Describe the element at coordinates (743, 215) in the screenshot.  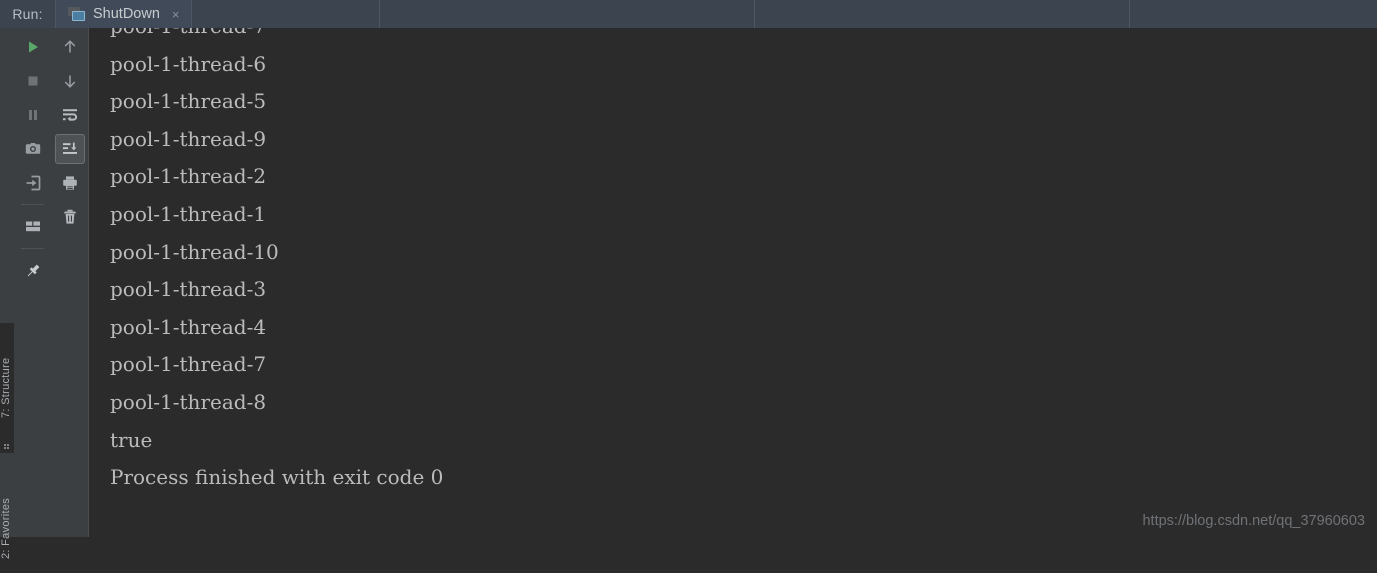
I see `console-line: pool-1-thread-1` at that location.